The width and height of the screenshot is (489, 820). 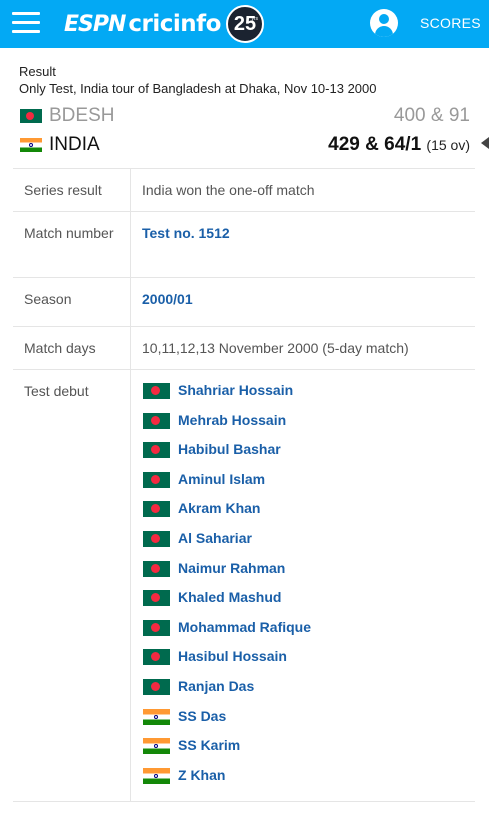 What do you see at coordinates (244, 145) in the screenshot?
I see `team-row-india: INDIA 429 & 64/1 (15 ov)` at bounding box center [244, 145].